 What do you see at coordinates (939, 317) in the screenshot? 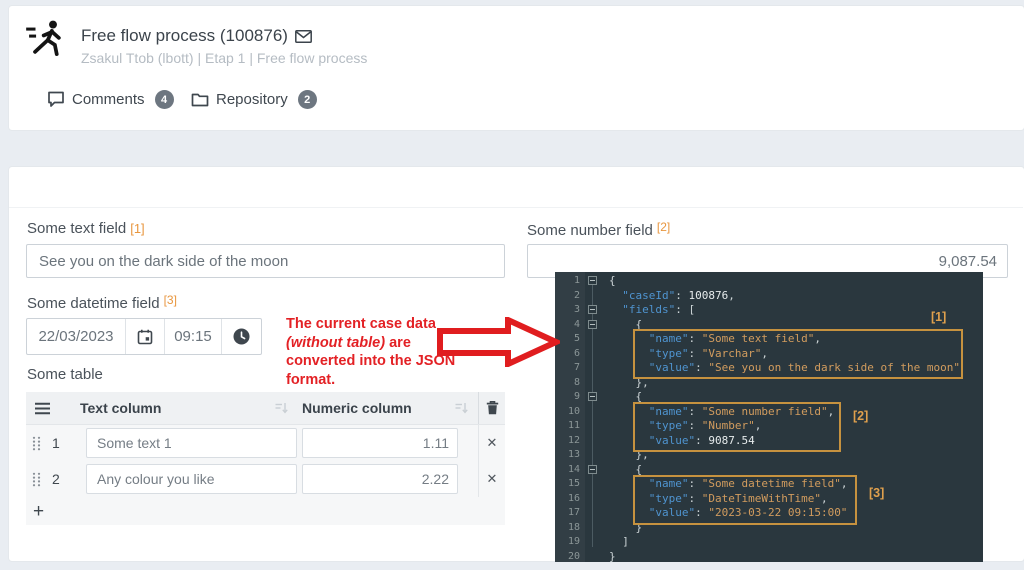
I see `json-ref-1: [1]` at bounding box center [939, 317].